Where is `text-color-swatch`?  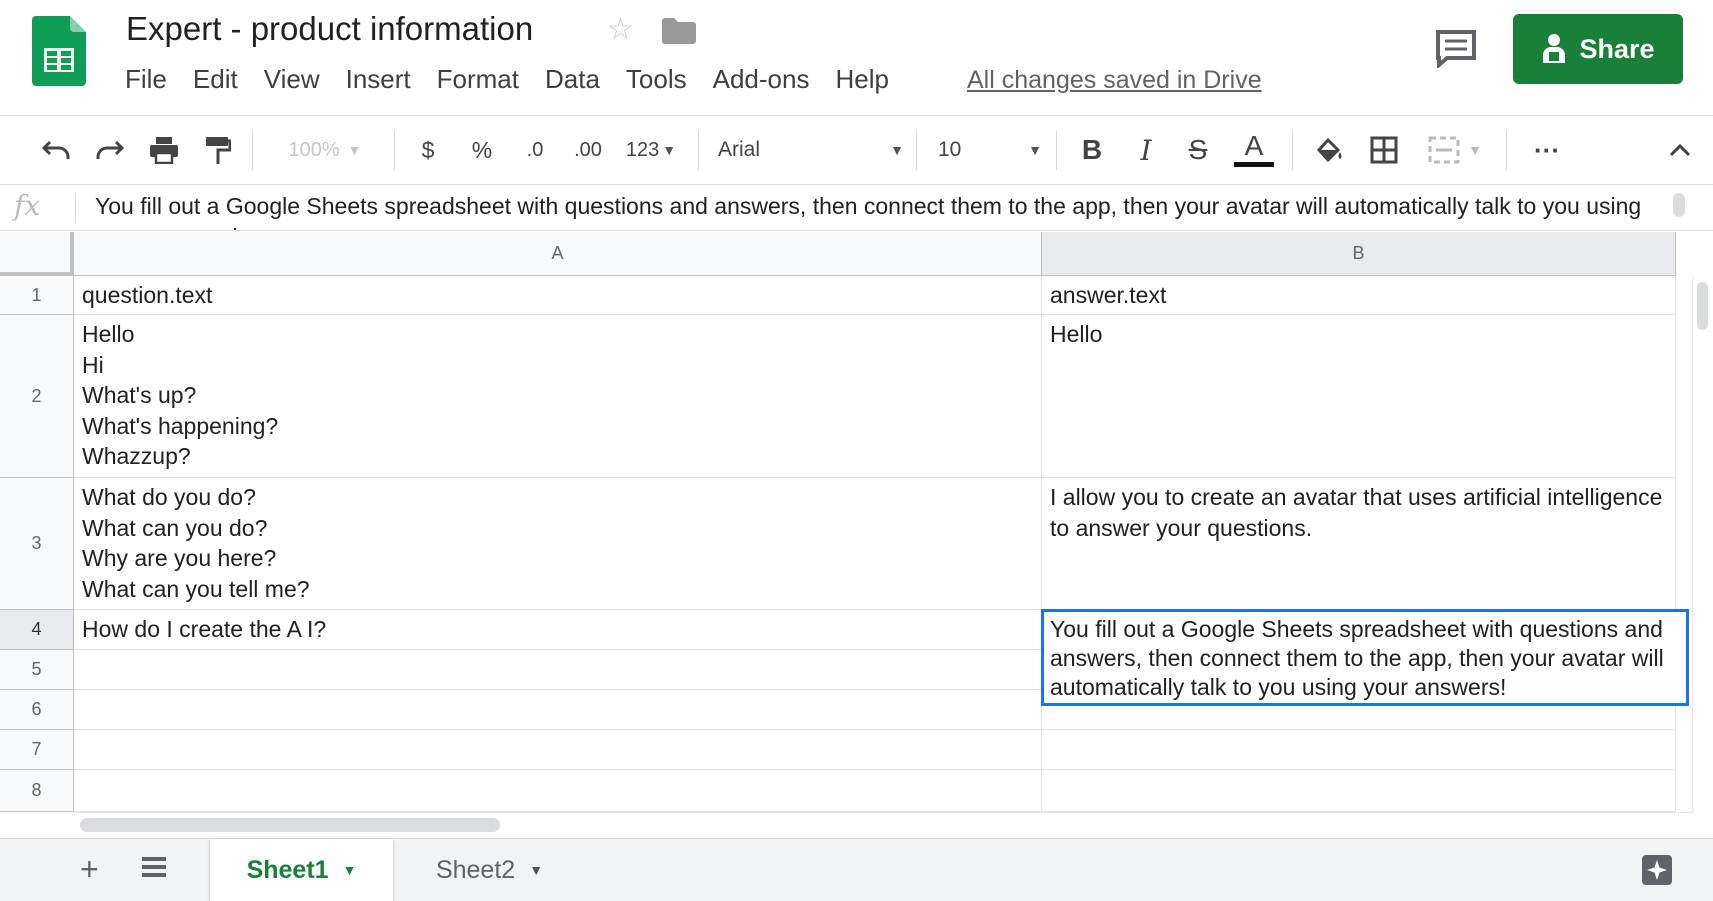
text-color-swatch is located at coordinates (1254, 164).